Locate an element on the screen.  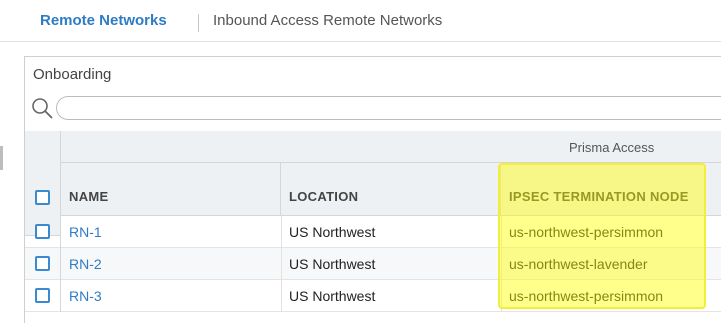
search-bar is located at coordinates (376, 109).